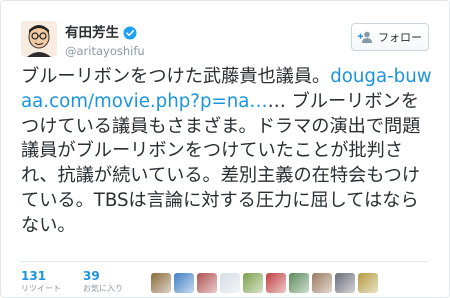 The image size is (450, 298). Describe the element at coordinates (400, 37) in the screenshot. I see `follow-button-label: フォロー` at that location.